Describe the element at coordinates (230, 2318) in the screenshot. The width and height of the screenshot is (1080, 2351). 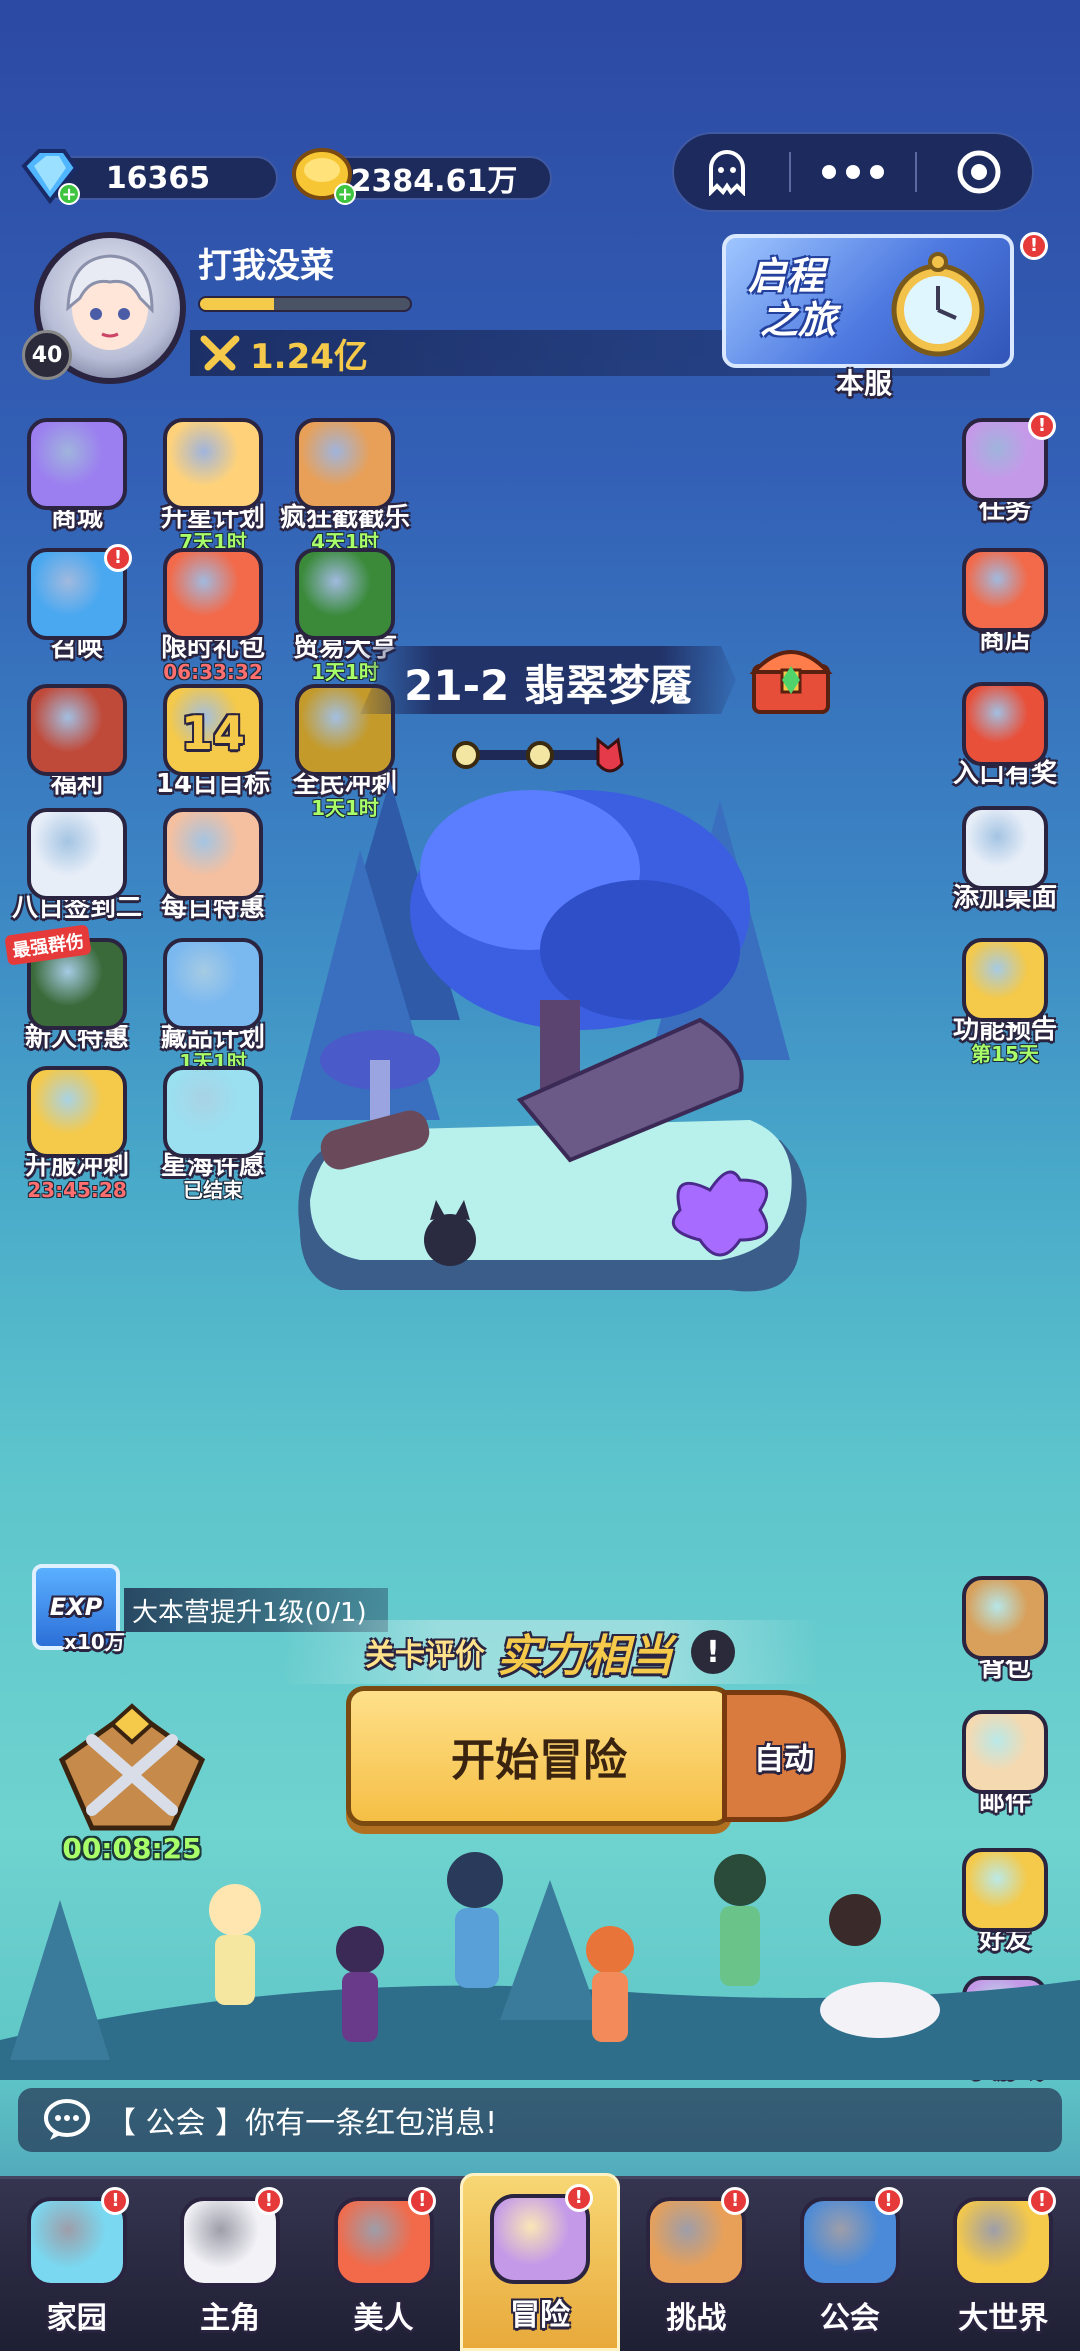
I see `nav-tab-label: 主角` at that location.